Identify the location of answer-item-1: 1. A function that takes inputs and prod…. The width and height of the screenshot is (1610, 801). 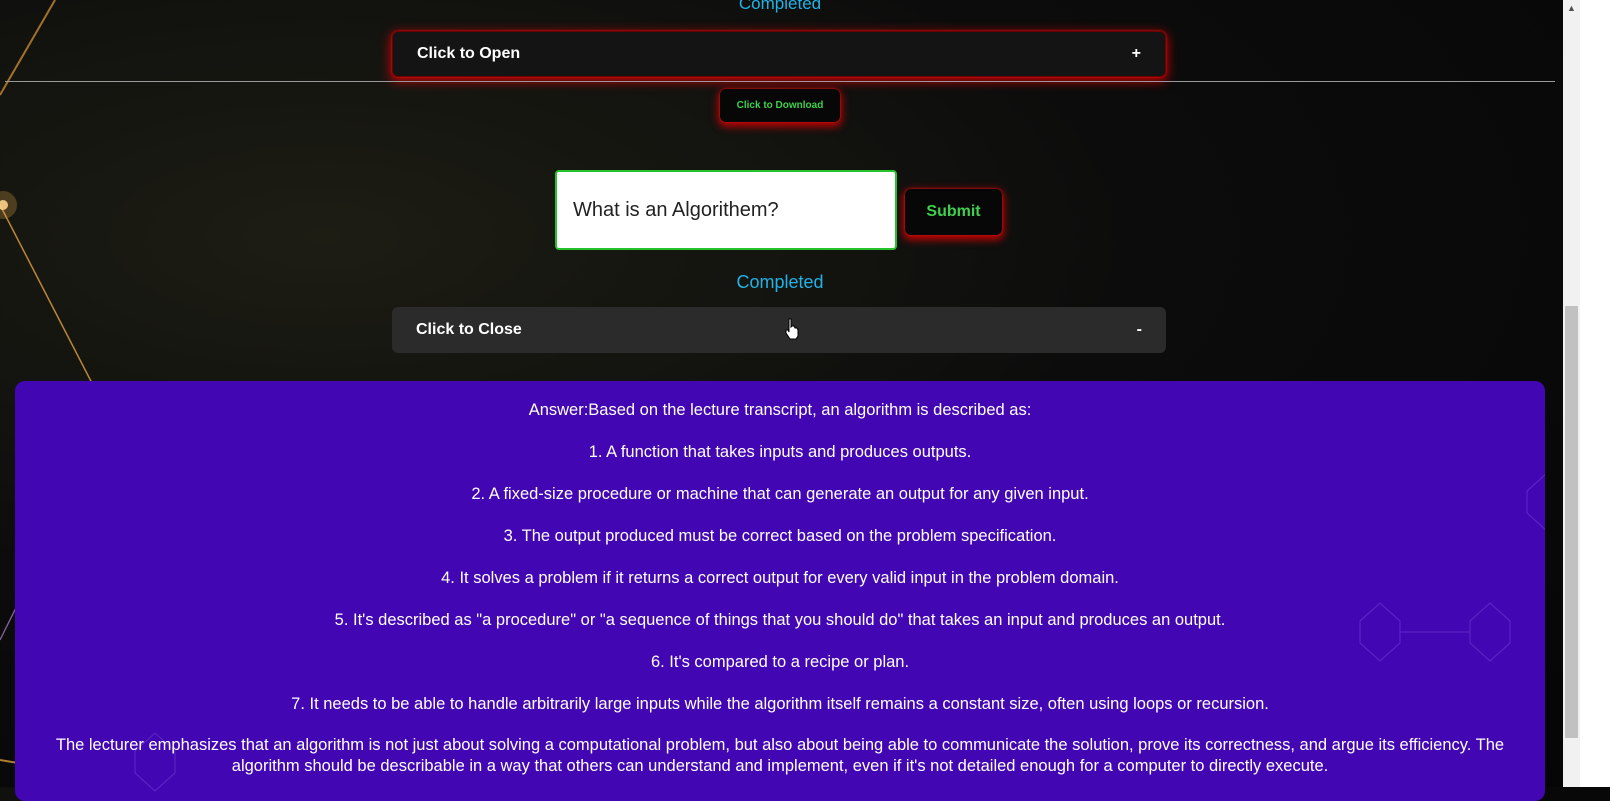
(780, 452).